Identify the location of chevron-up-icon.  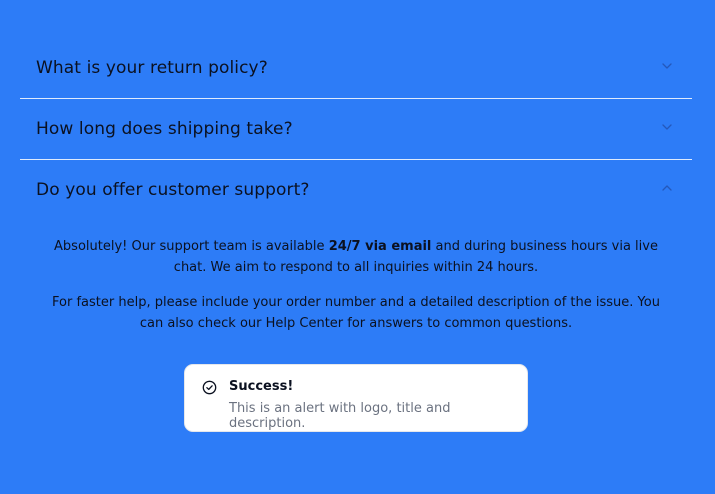
(667, 188).